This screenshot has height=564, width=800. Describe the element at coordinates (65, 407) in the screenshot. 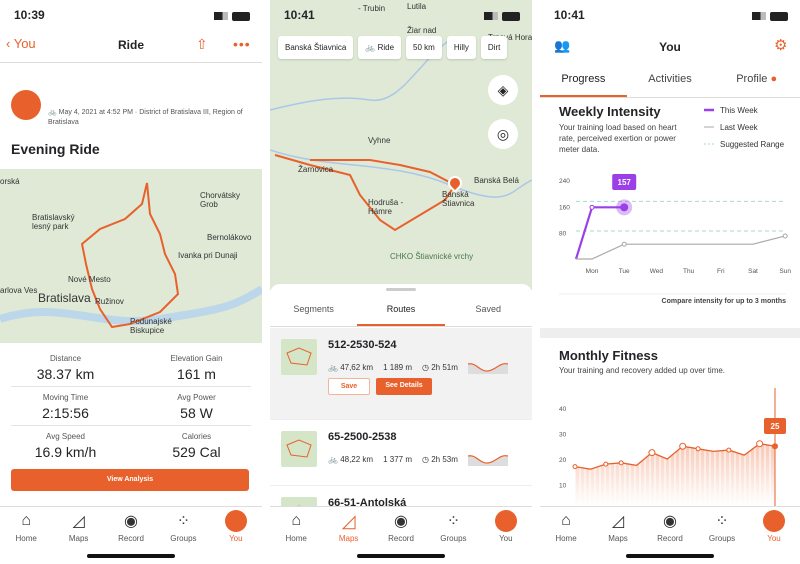

I see `stat-moving-time: Moving Time 2:15:56` at that location.